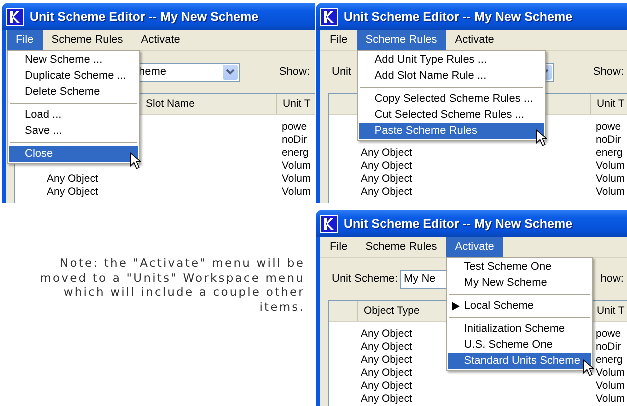 This screenshot has height=406, width=627. I want to click on note-text: Note: the "Activate" menu will be moved to a "Units" Workspace menu which will include a couple other items., so click(172, 285).